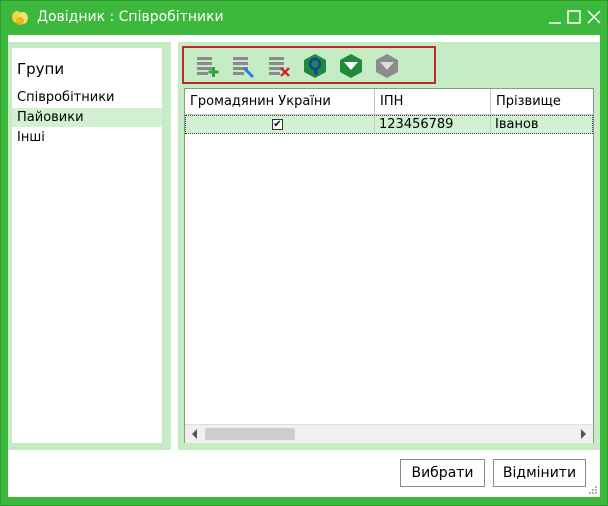  I want to click on grid-header: Громадянин України ІПН Прізвище, so click(389, 102).